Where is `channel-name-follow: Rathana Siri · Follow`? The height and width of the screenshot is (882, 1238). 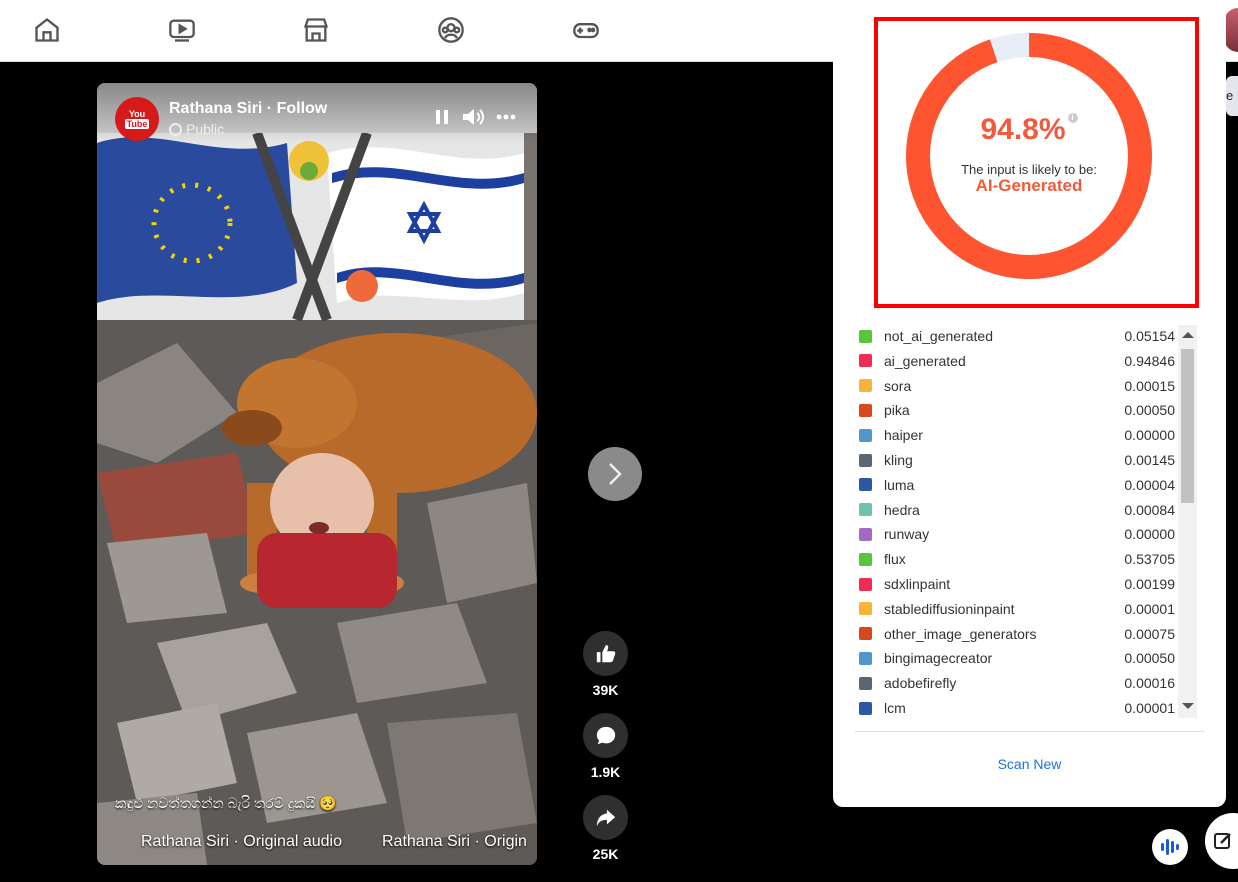
channel-name-follow: Rathana Siri · Follow is located at coordinates (248, 109).